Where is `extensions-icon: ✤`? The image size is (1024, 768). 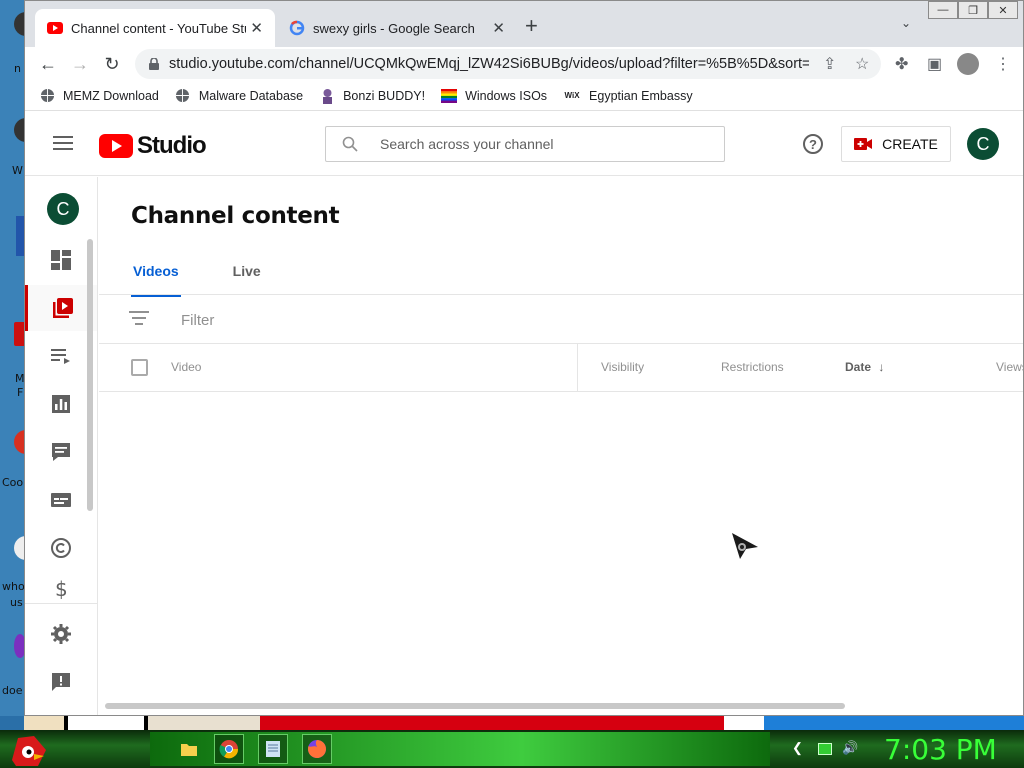
extensions-icon: ✤ is located at coordinates (901, 64).